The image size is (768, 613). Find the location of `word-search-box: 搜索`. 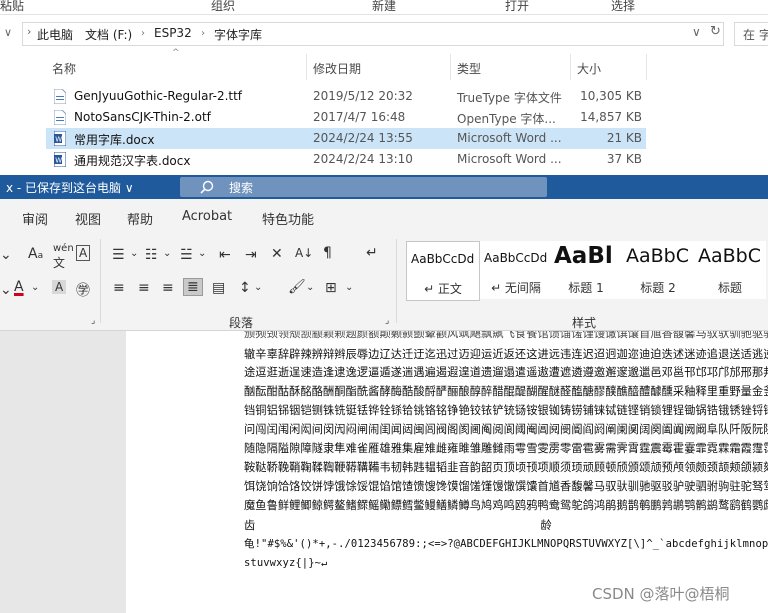

word-search-box: 搜索 is located at coordinates (363, 187).